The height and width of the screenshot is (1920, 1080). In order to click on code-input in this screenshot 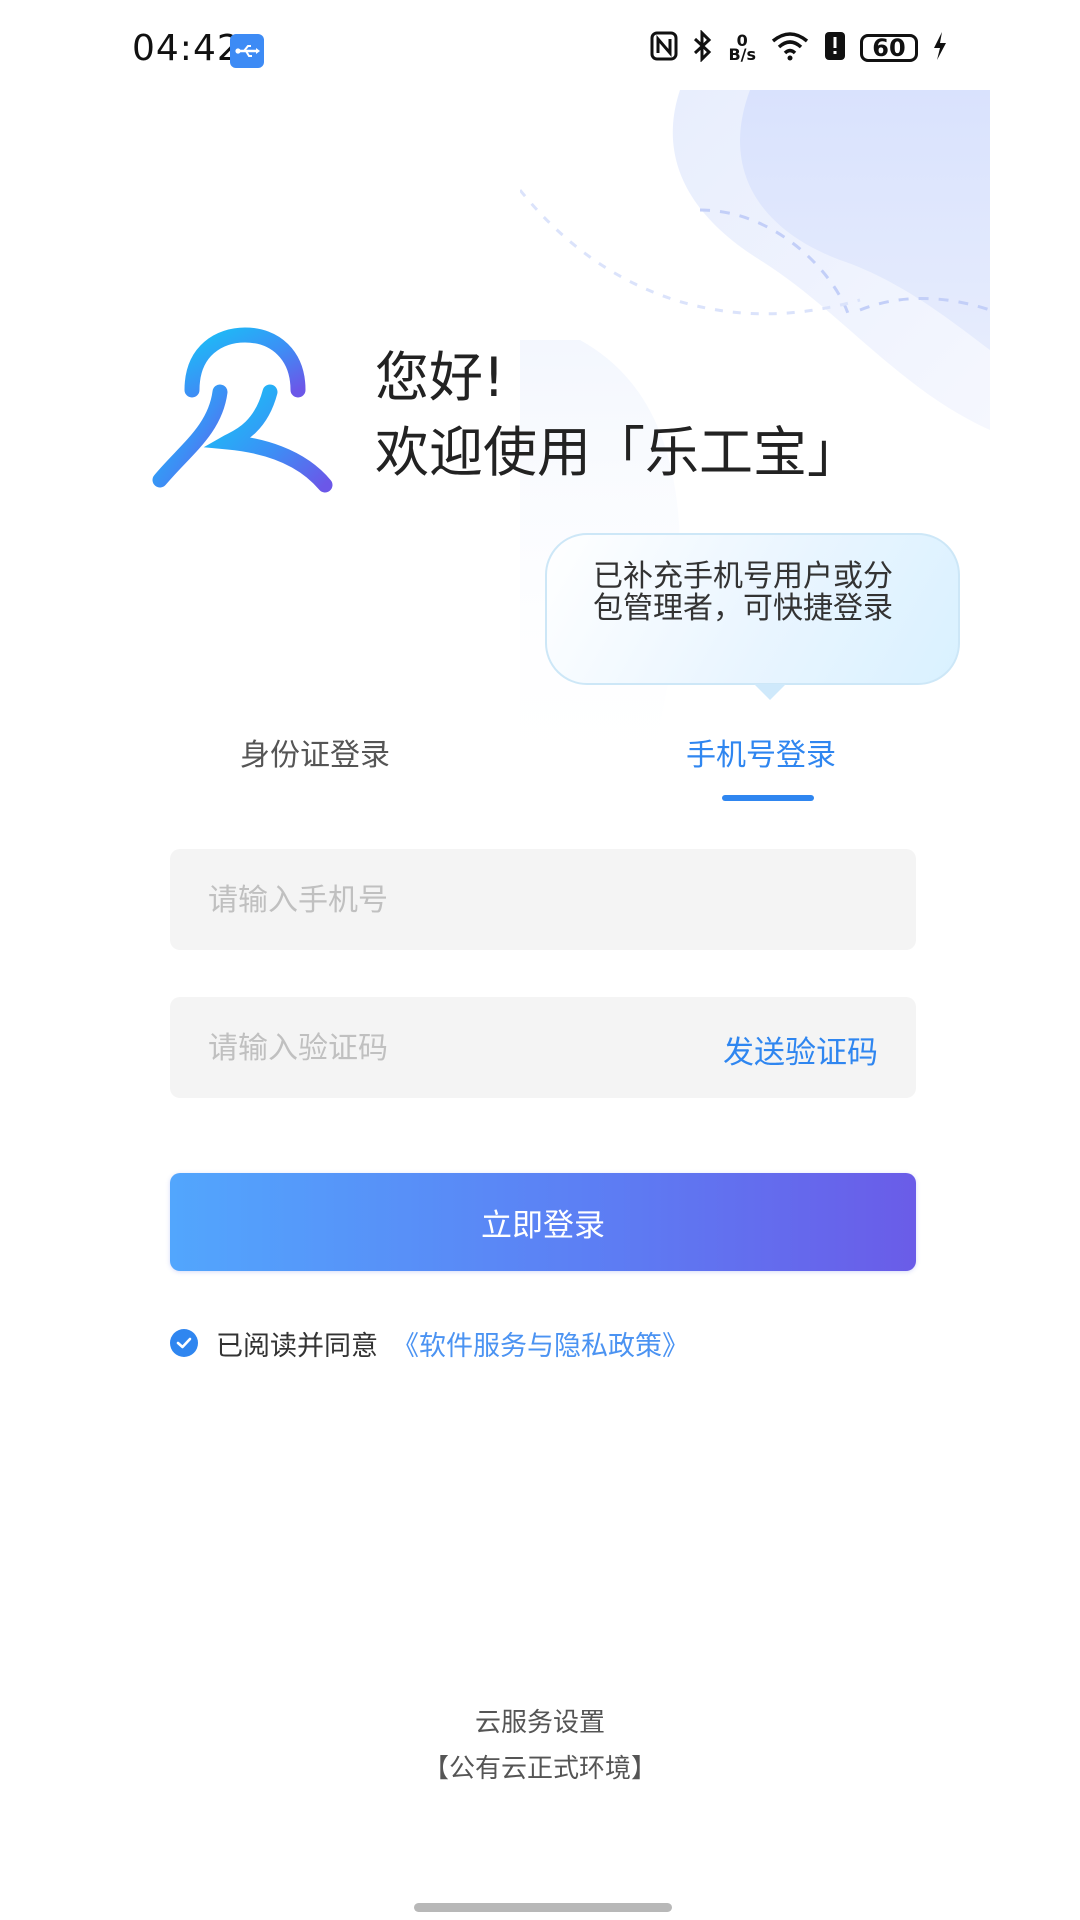, I will do `click(468, 1048)`.